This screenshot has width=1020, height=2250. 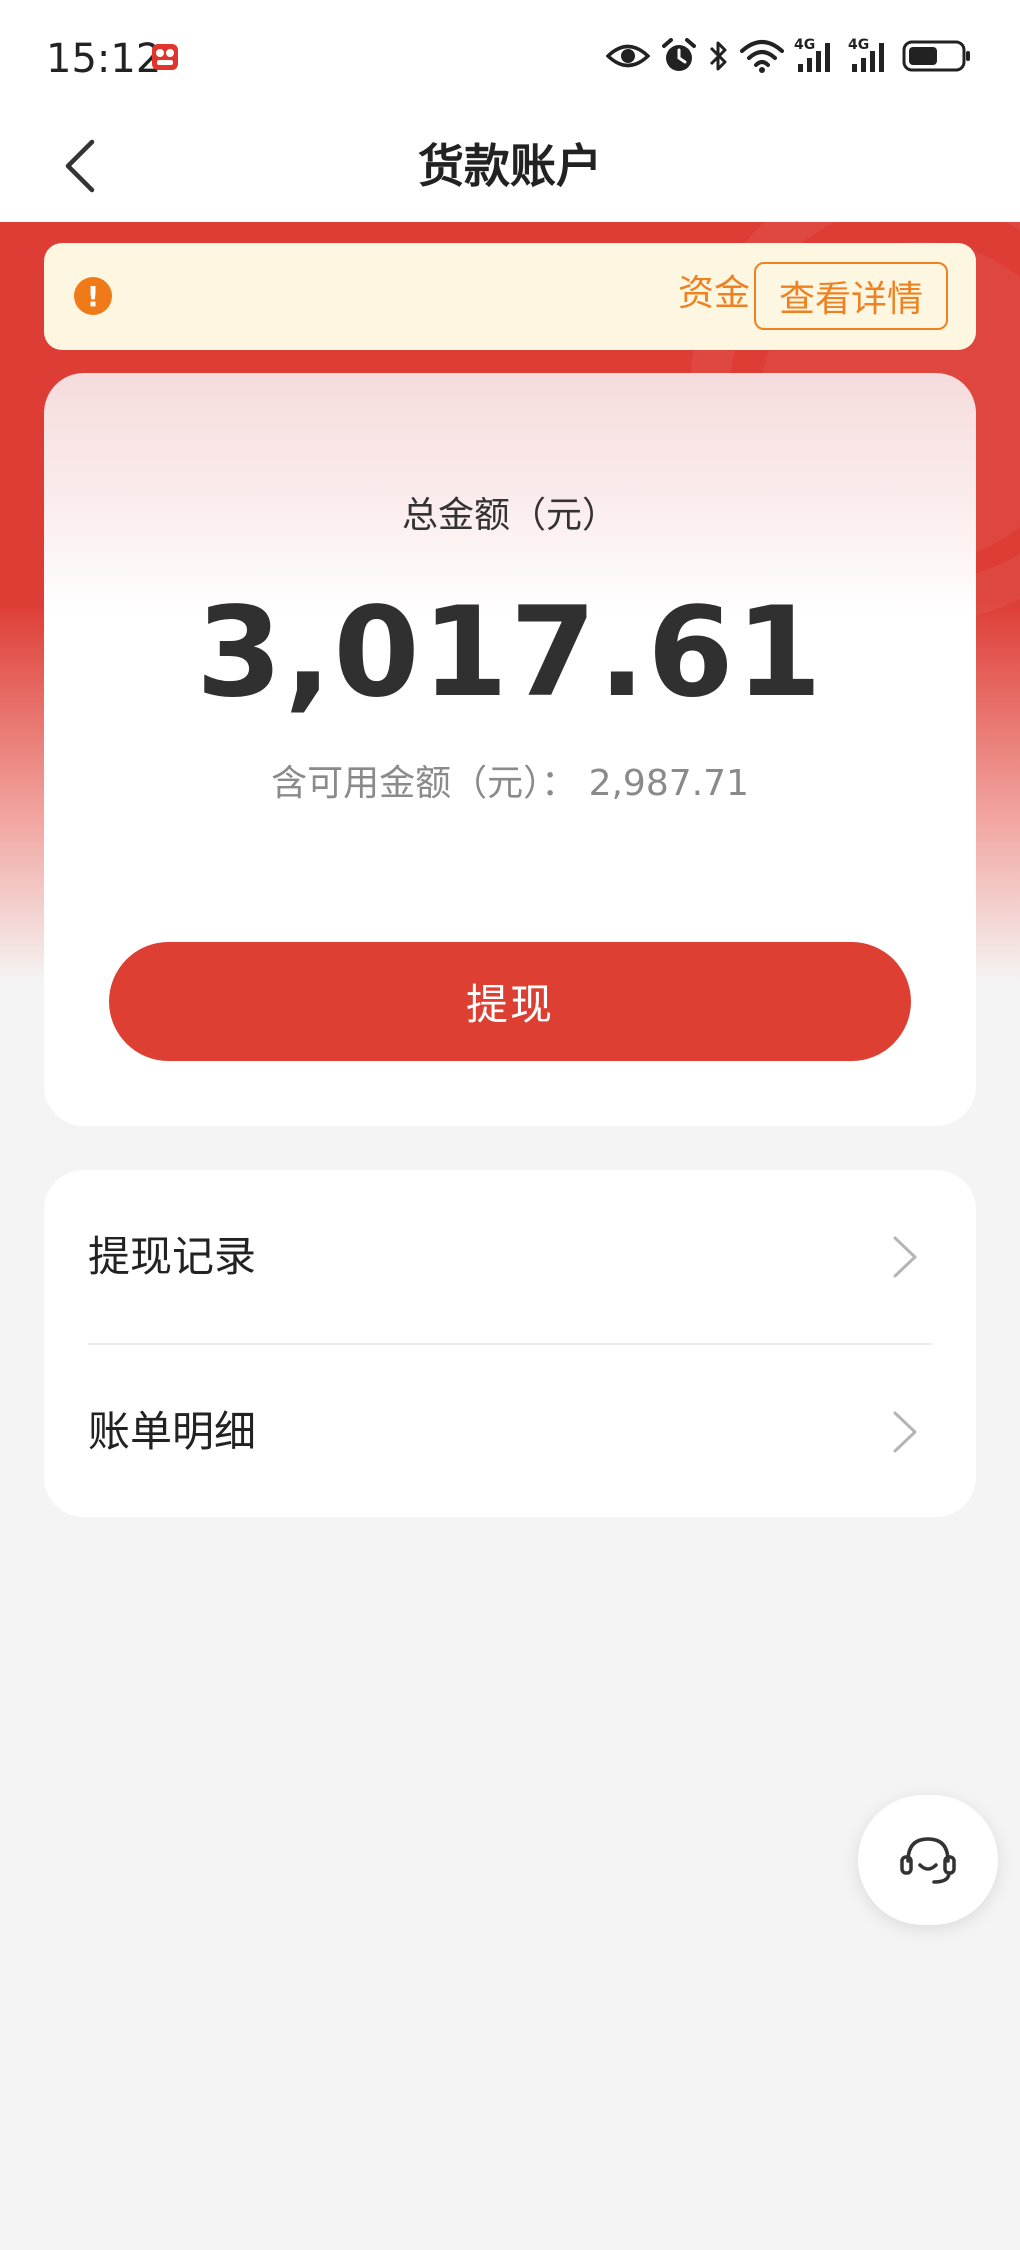 I want to click on available-amount: 含可用金额（元）： 2,987.71, so click(x=510, y=784).